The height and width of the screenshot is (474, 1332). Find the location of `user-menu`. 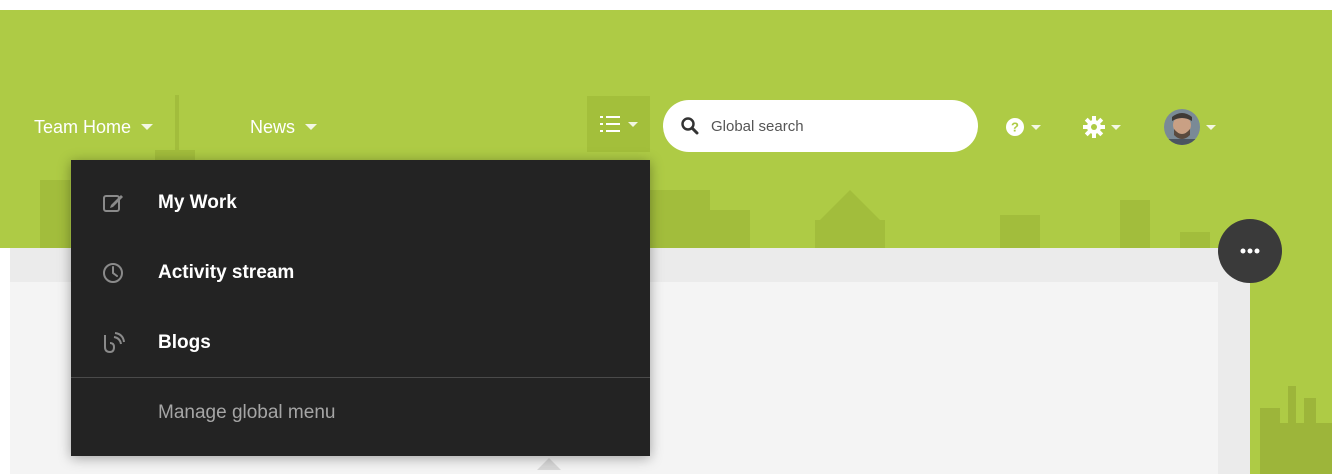

user-menu is located at coordinates (1190, 127).